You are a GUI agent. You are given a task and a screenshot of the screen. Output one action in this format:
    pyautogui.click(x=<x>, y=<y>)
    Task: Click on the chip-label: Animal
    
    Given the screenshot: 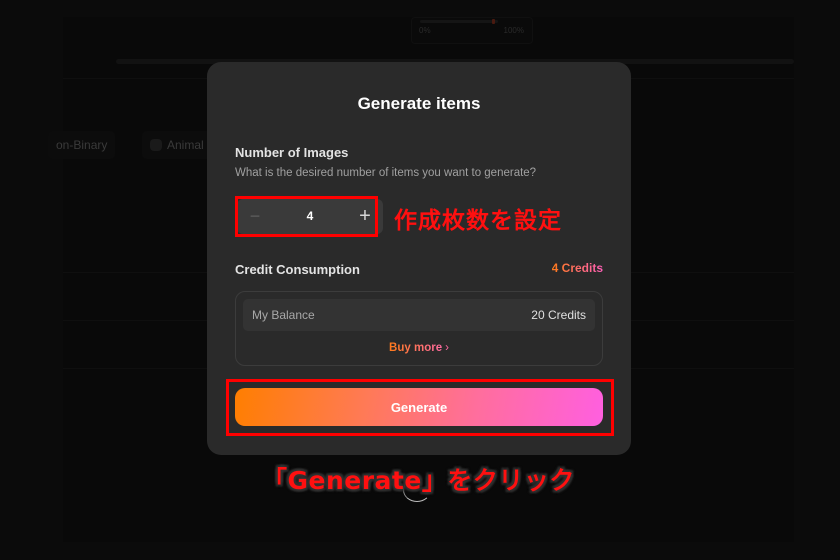 What is the action you would take?
    pyautogui.click(x=185, y=145)
    